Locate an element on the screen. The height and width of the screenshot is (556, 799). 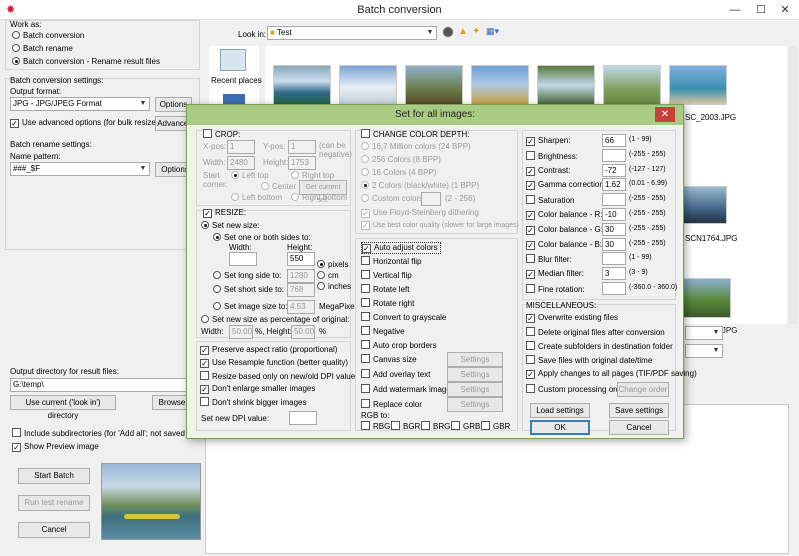
one-or-both-radio: Set one or both sides to: is located at coordinates (262, 237).